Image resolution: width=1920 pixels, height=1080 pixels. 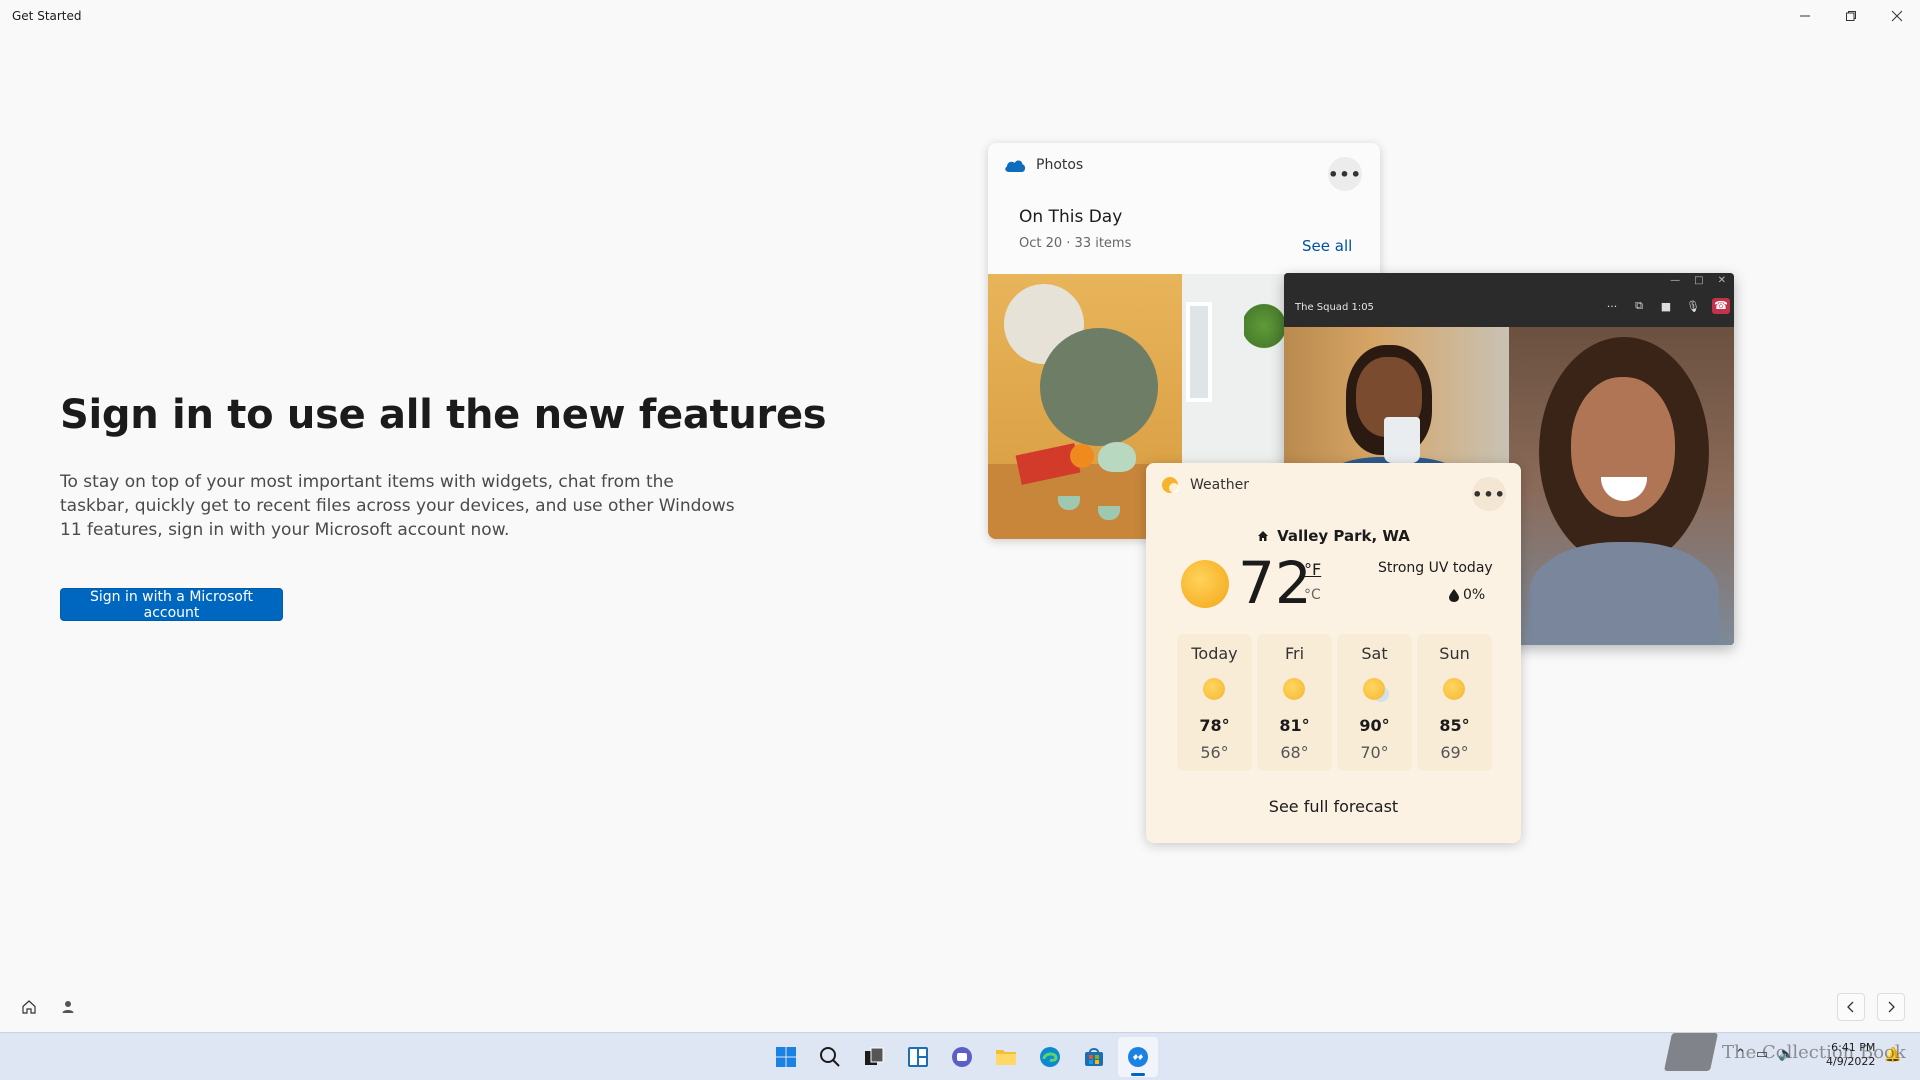 I want to click on call-close-icon: ✕, so click(x=1722, y=280).